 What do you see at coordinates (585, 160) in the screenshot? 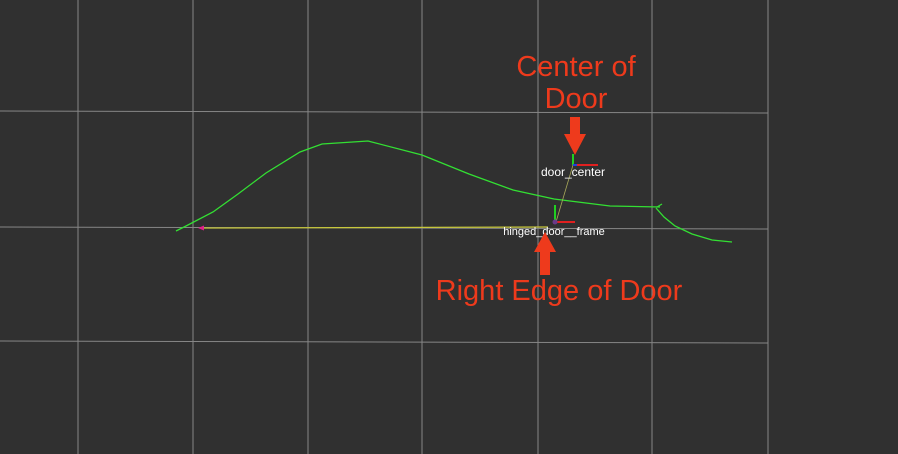
I see `door-center-frame-axes` at bounding box center [585, 160].